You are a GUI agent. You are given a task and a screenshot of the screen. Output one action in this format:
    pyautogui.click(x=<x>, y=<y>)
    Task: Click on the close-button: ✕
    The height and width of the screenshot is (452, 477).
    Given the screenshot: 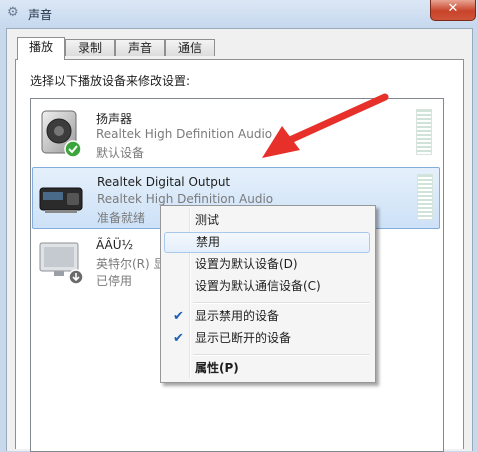 What is the action you would take?
    pyautogui.click(x=453, y=10)
    